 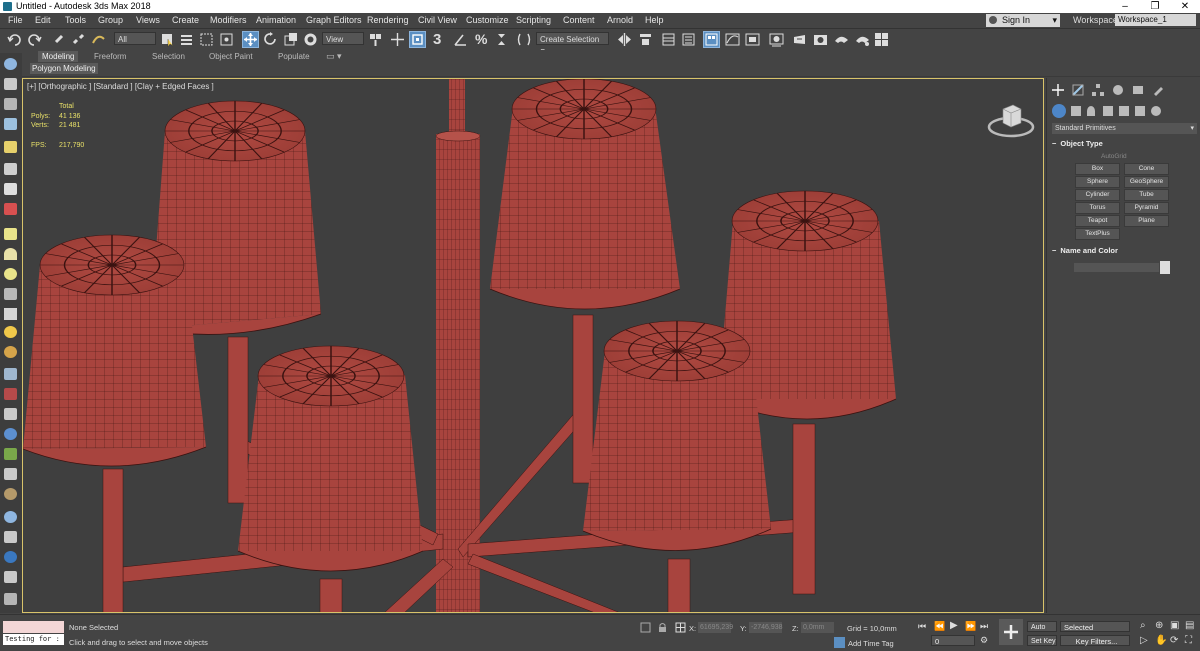 I want to click on object-type-rollout: − Object Type, so click(x=1124, y=144).